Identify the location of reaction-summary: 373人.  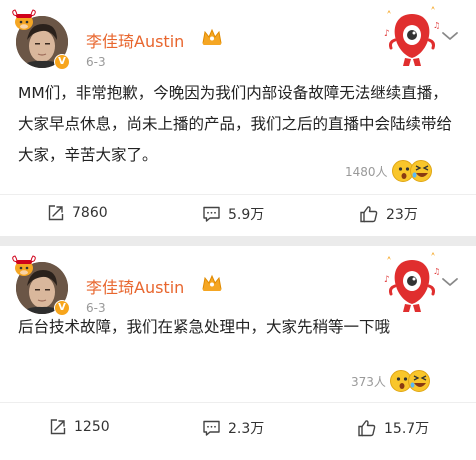
(391, 381).